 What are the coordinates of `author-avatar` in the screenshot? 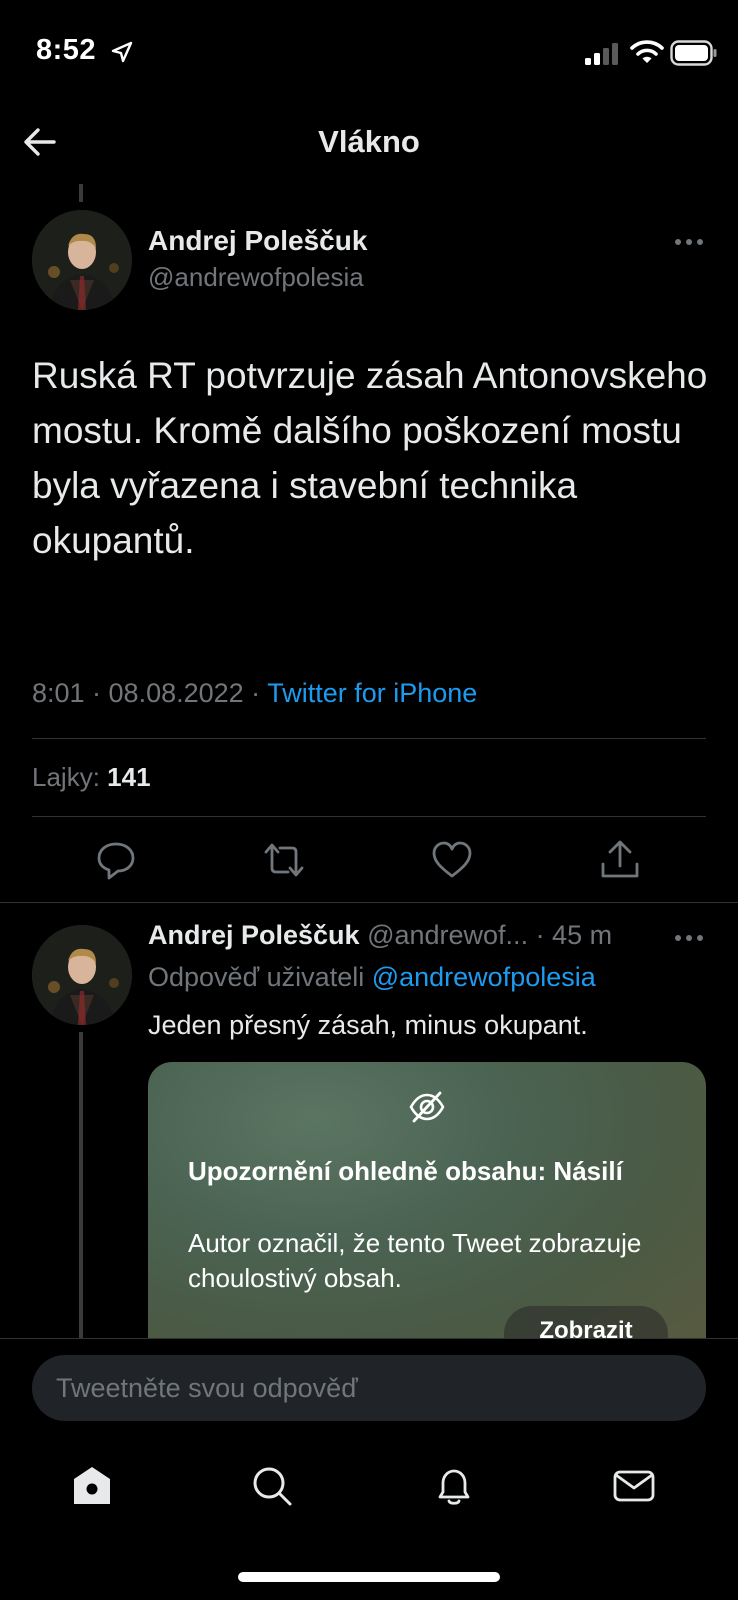 It's located at (82, 260).